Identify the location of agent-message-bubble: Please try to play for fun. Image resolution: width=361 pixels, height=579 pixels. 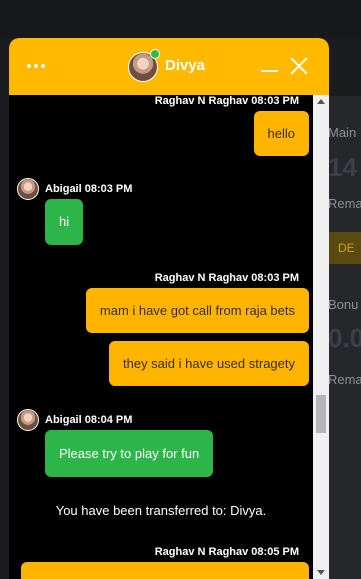
(129, 453).